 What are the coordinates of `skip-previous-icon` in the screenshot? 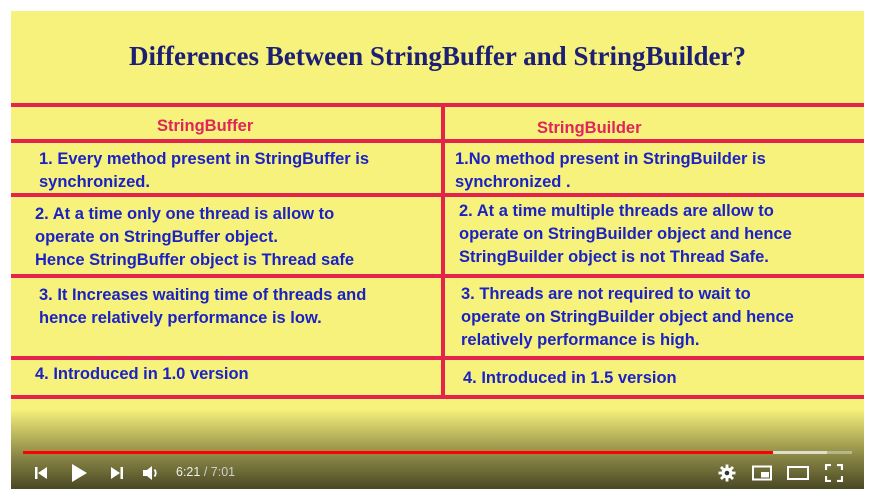 It's located at (41, 473).